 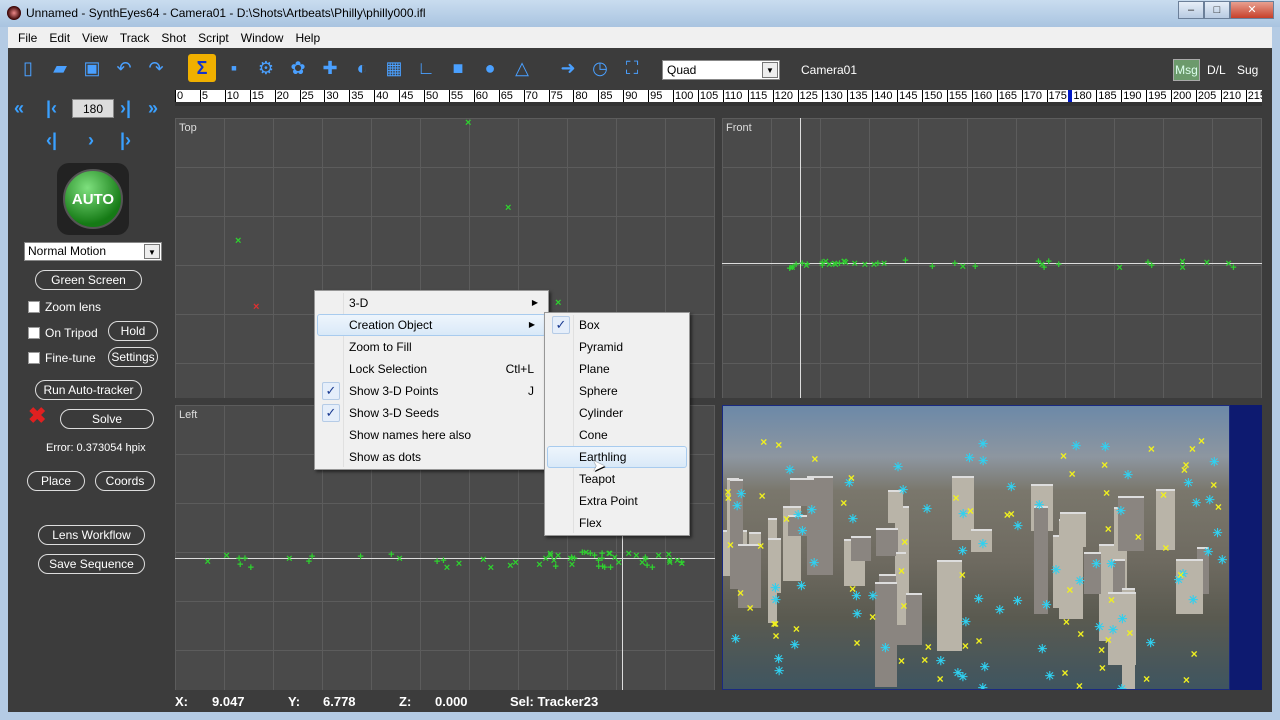 I want to click on menu-item-cylinder: Cylinder, so click(x=617, y=413).